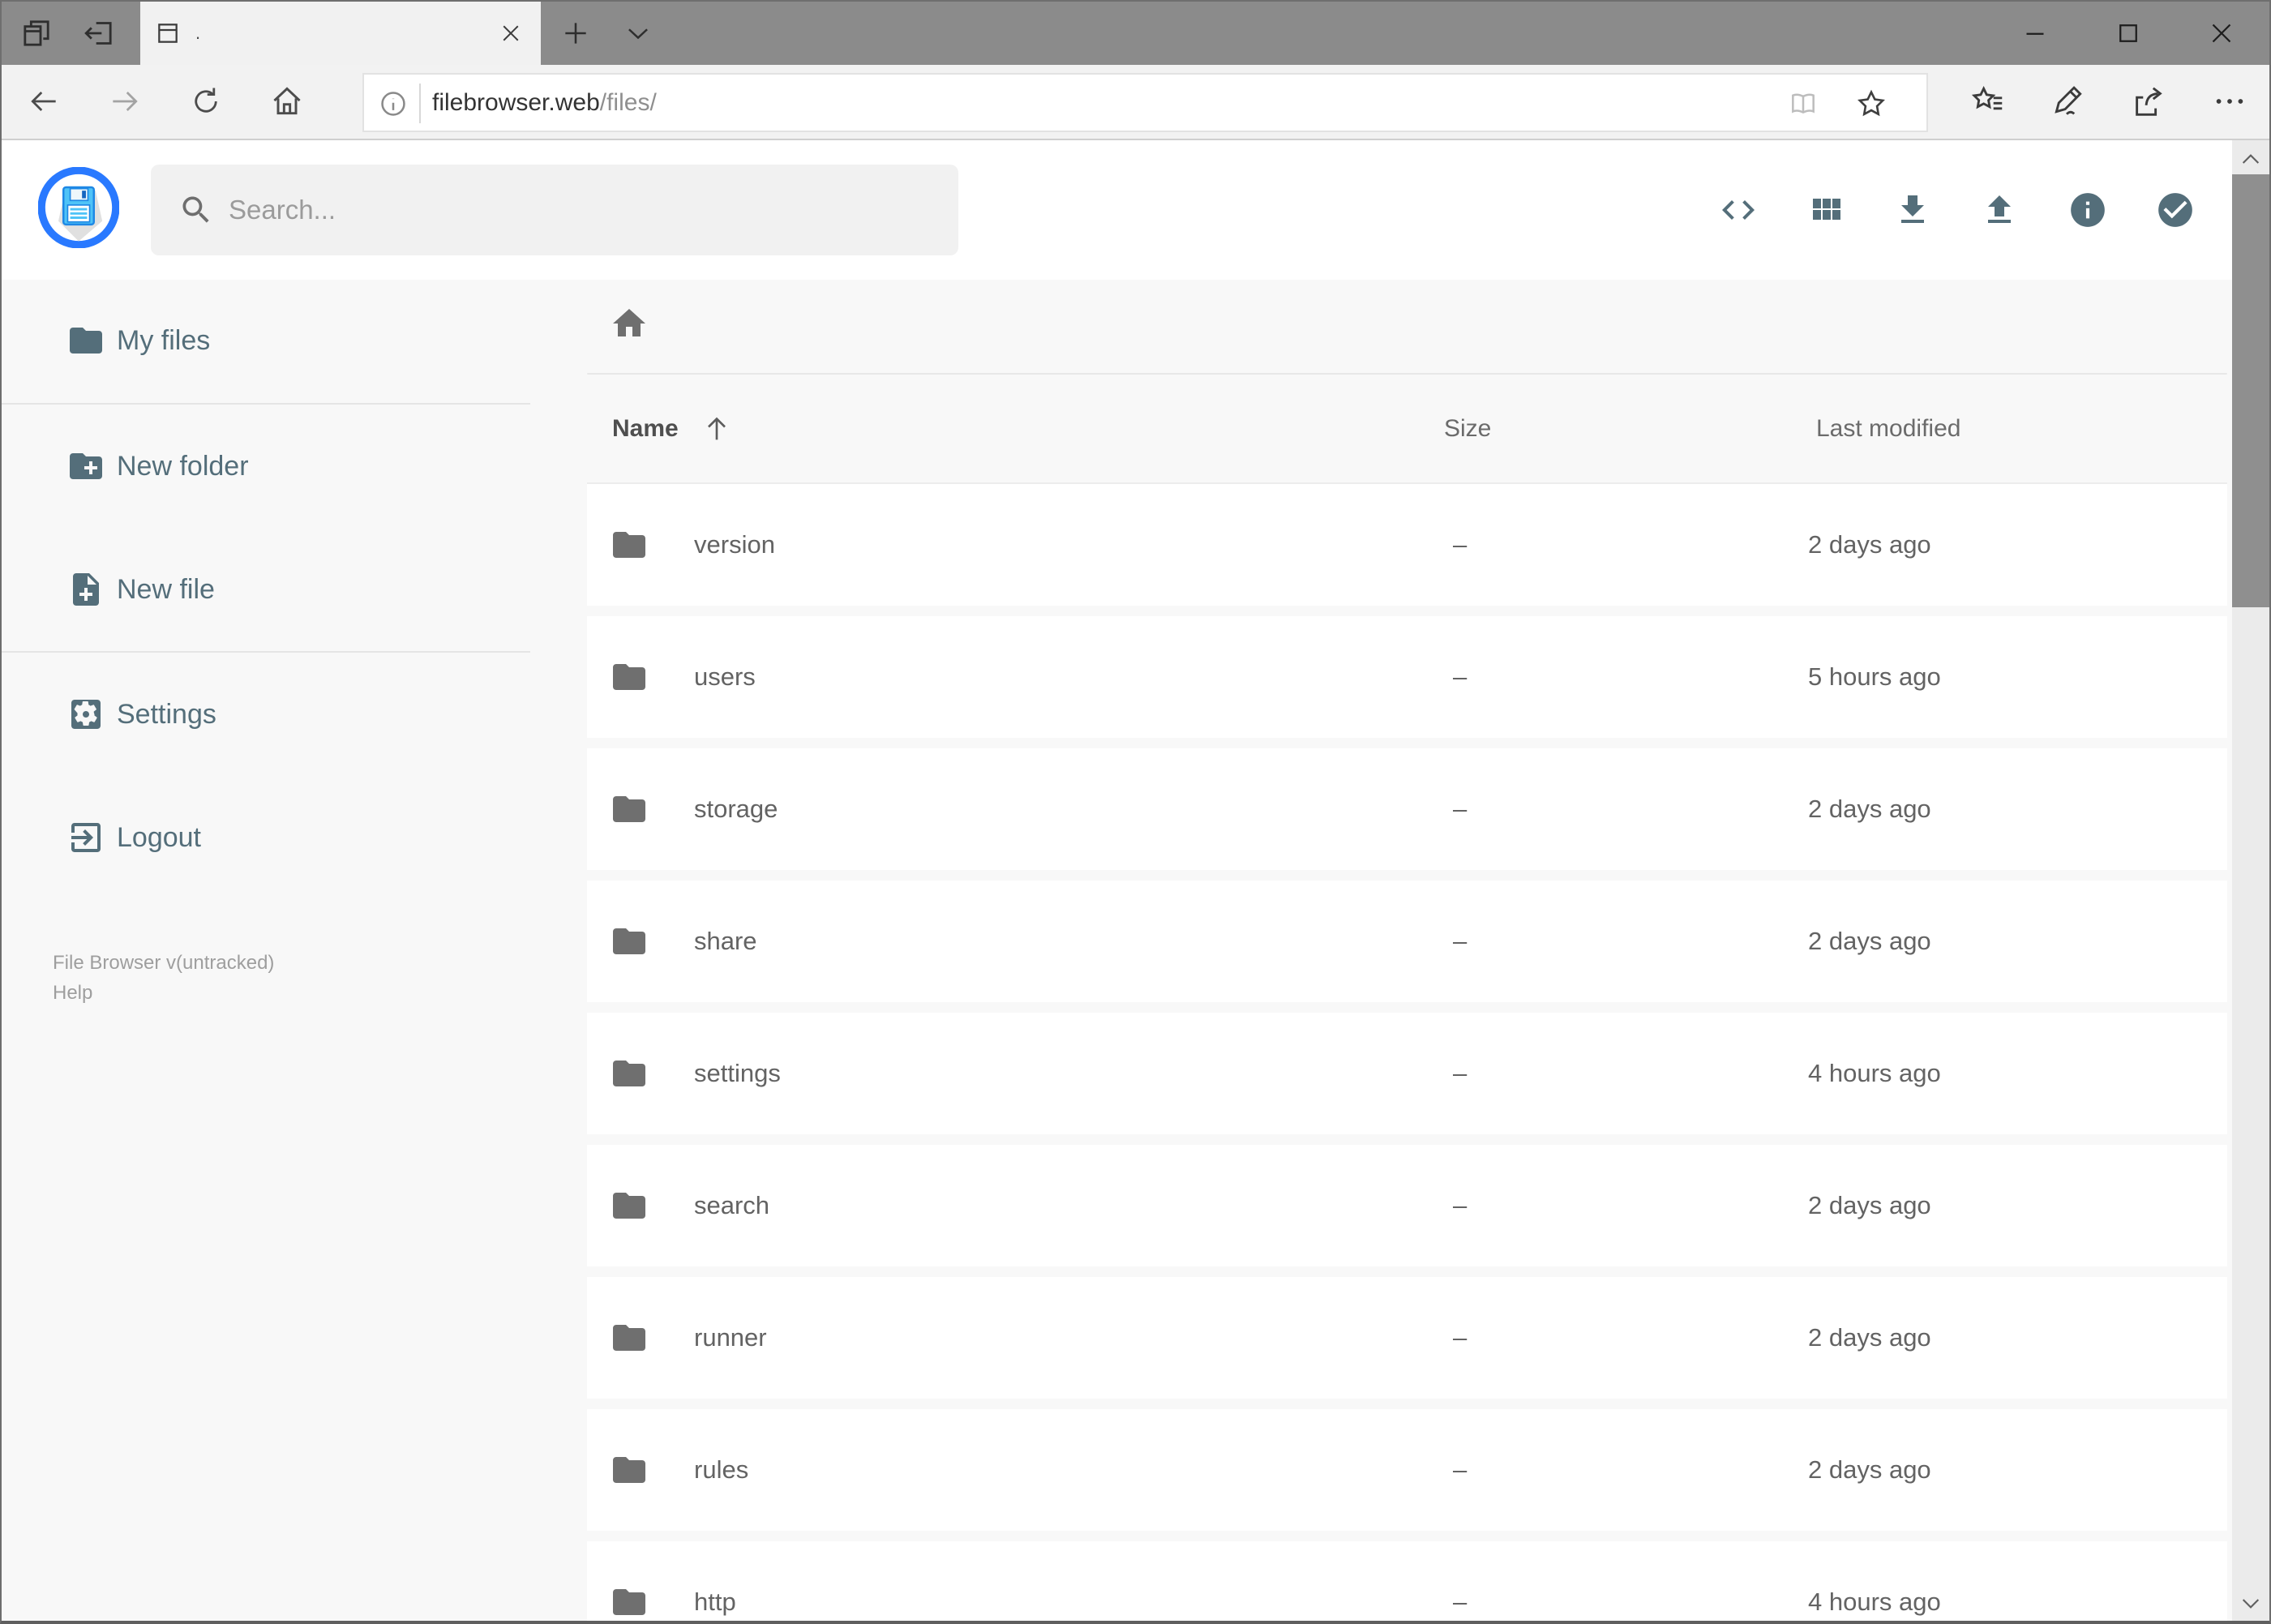 The image size is (2271, 1624). What do you see at coordinates (2000, 210) in the screenshot?
I see `upload-button` at bounding box center [2000, 210].